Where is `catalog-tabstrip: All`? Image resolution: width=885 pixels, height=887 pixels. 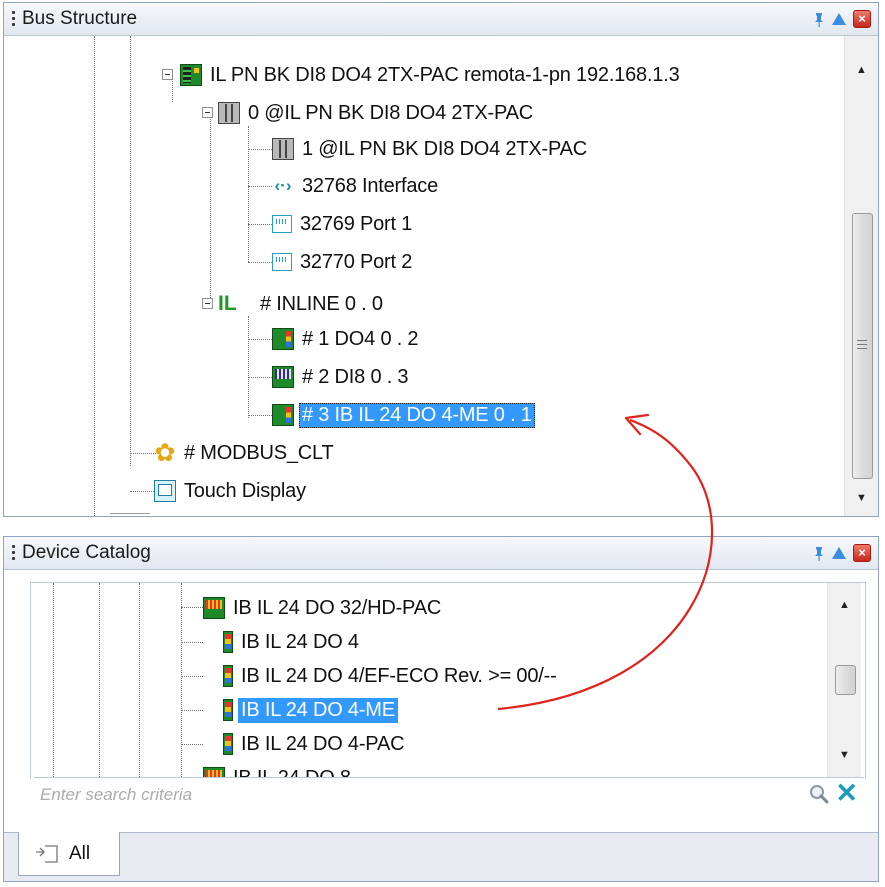 catalog-tabstrip: All is located at coordinates (441, 856).